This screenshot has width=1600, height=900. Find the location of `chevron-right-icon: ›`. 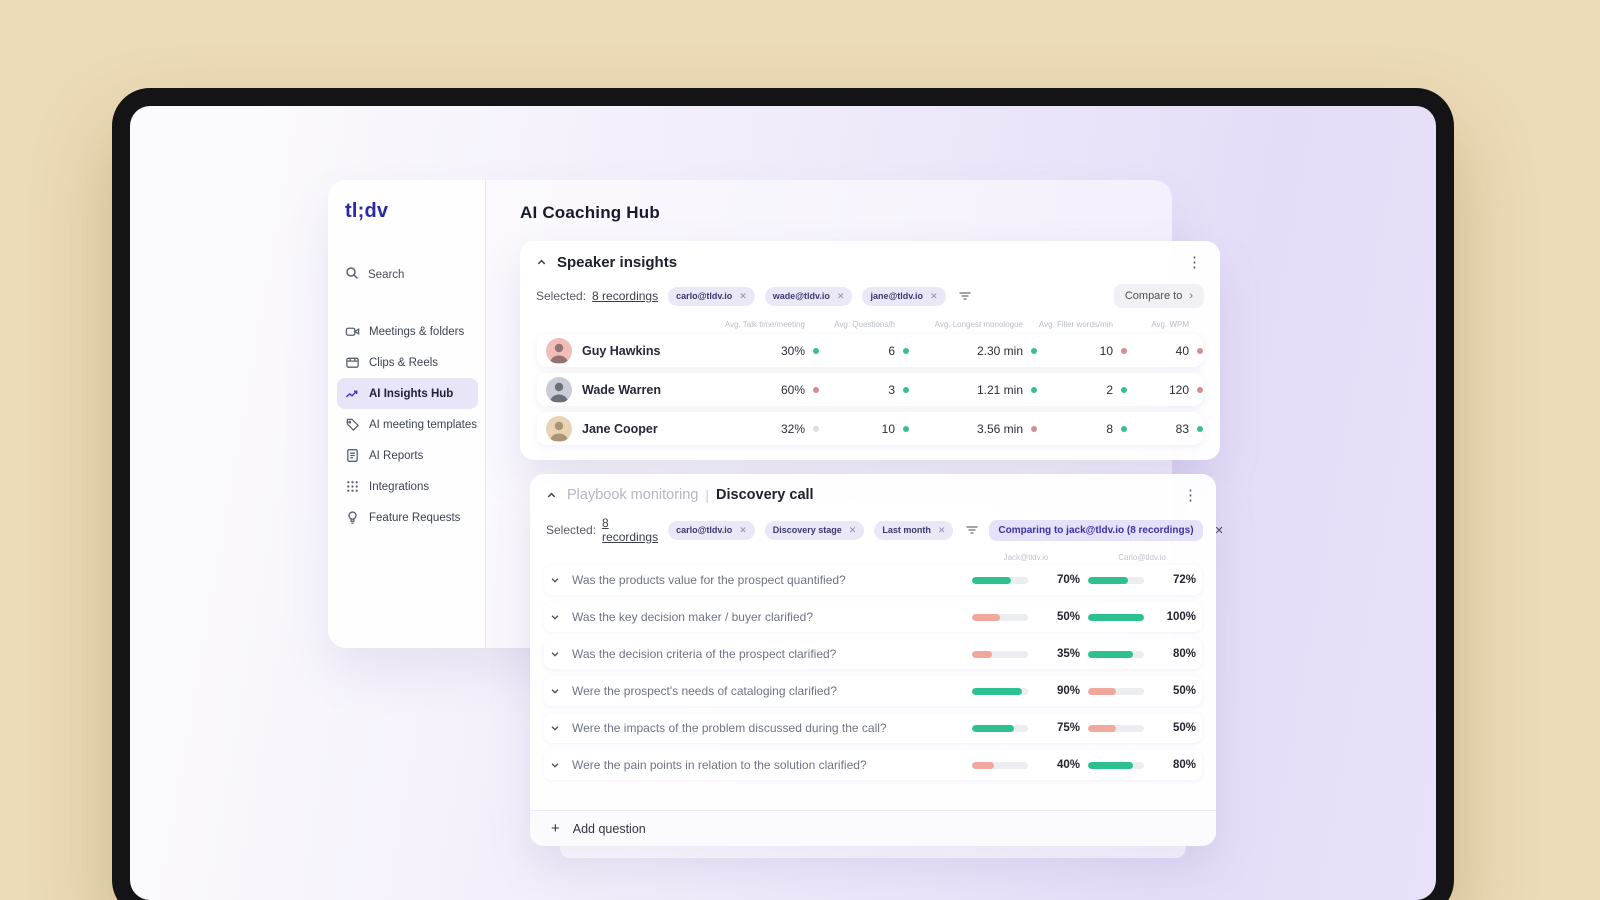

chevron-right-icon: › is located at coordinates (1191, 296).